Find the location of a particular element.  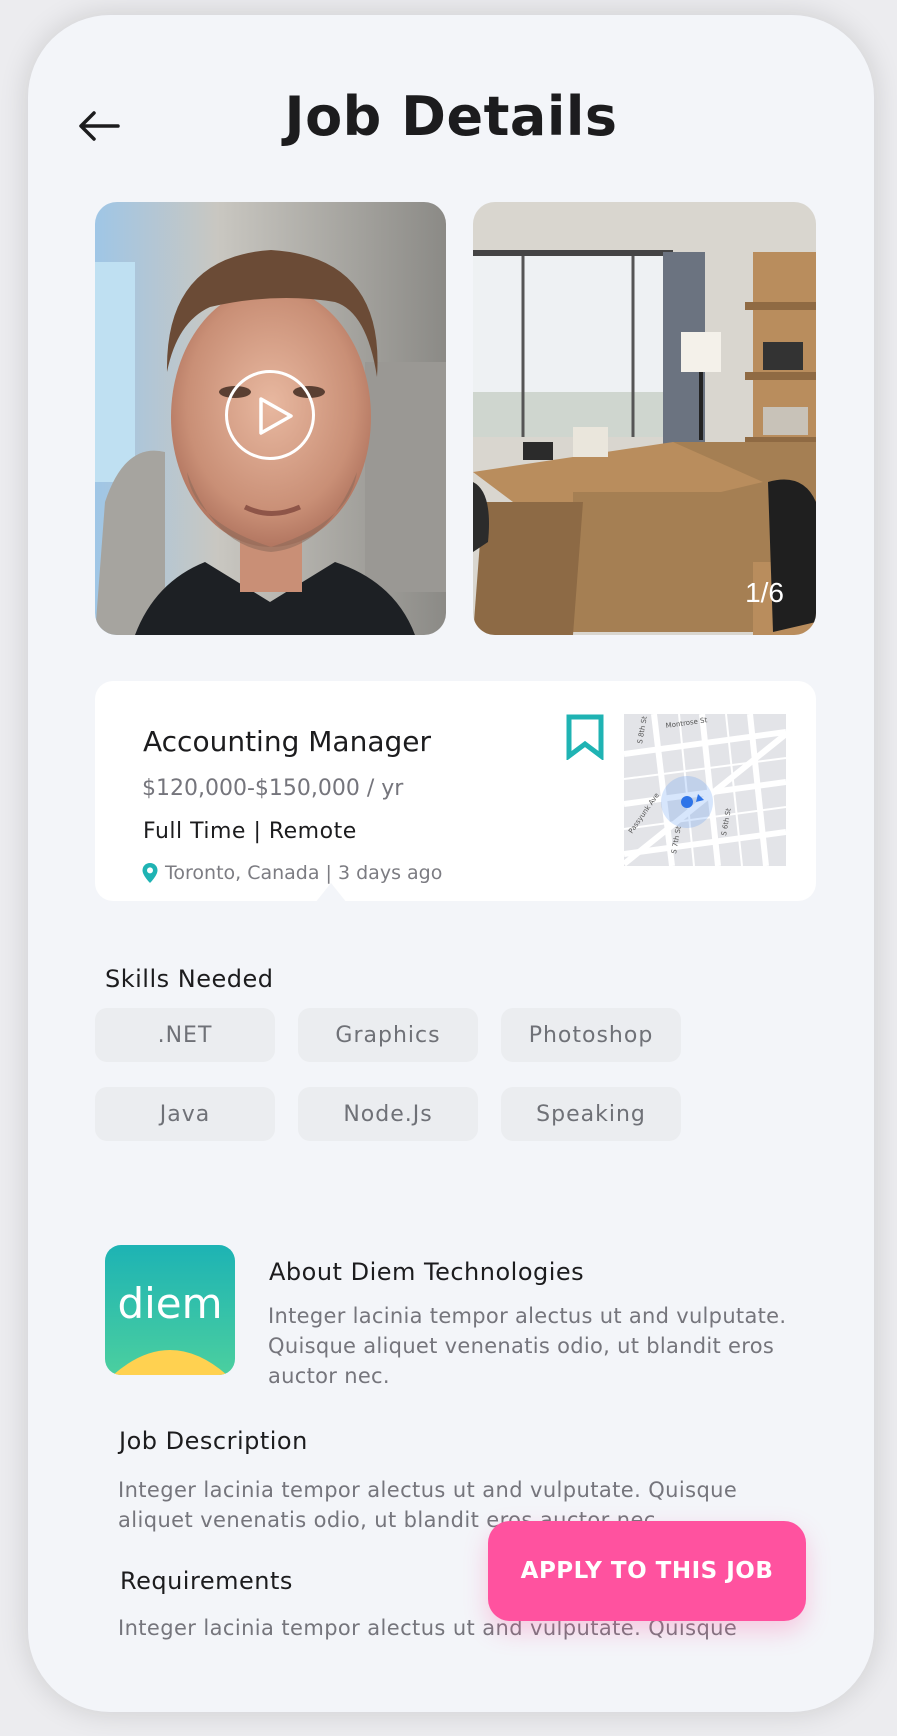

job-description-heading: Job Description is located at coordinates (213, 1441).